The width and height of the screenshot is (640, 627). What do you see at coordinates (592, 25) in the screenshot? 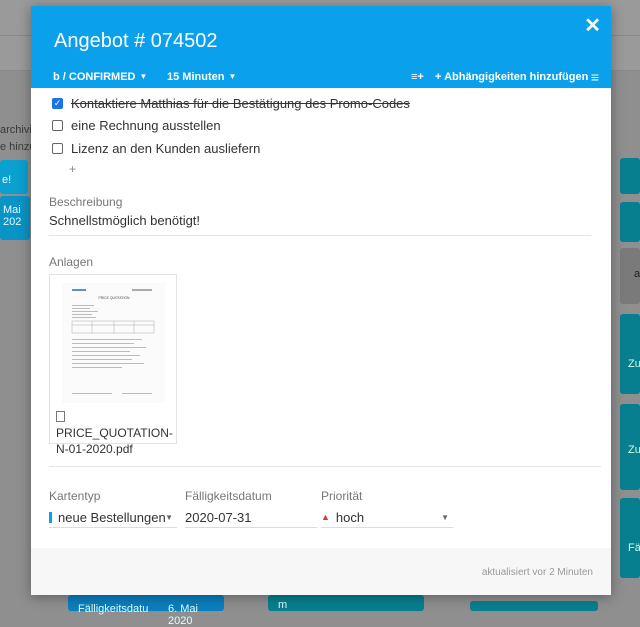
I see `close-icon: ✕` at bounding box center [592, 25].